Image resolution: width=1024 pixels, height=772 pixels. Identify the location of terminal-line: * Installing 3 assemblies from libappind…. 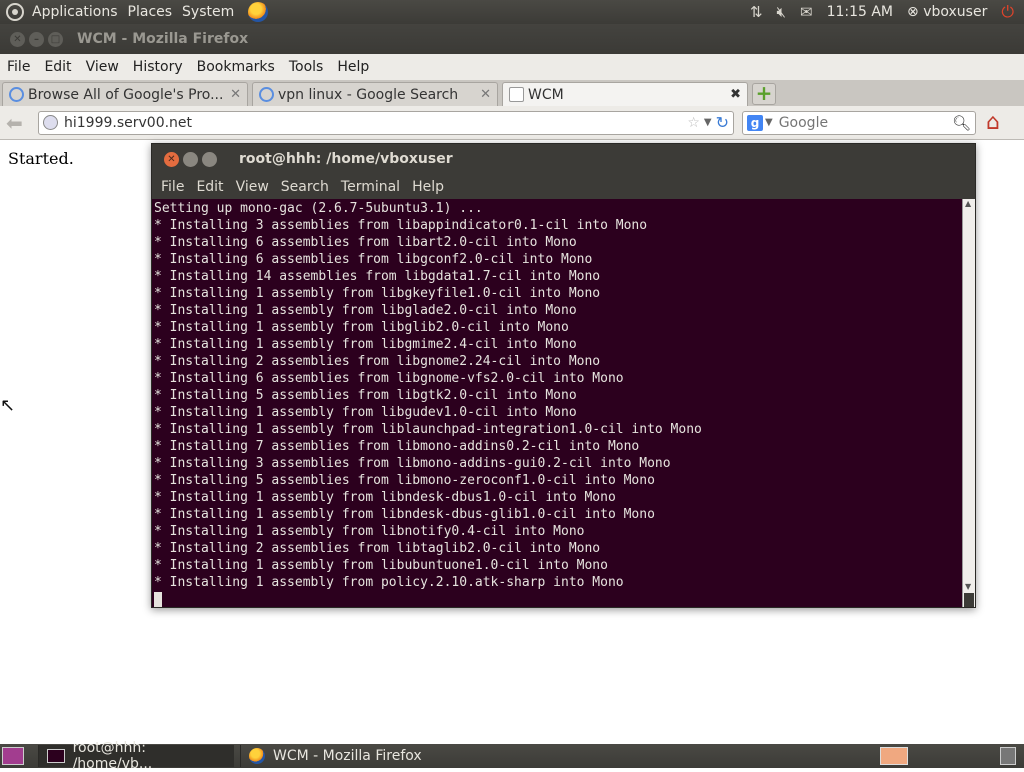
(401, 225).